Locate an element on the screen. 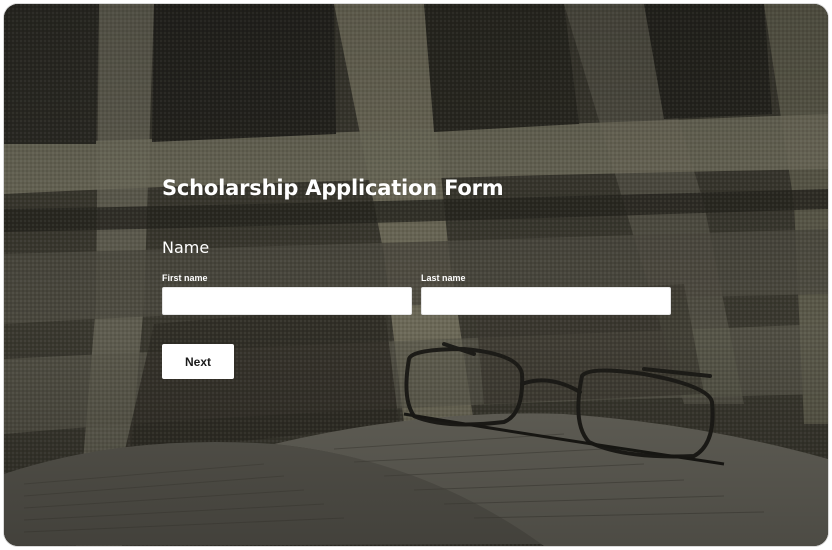 This screenshot has width=832, height=550. next-button: Next is located at coordinates (198, 361).